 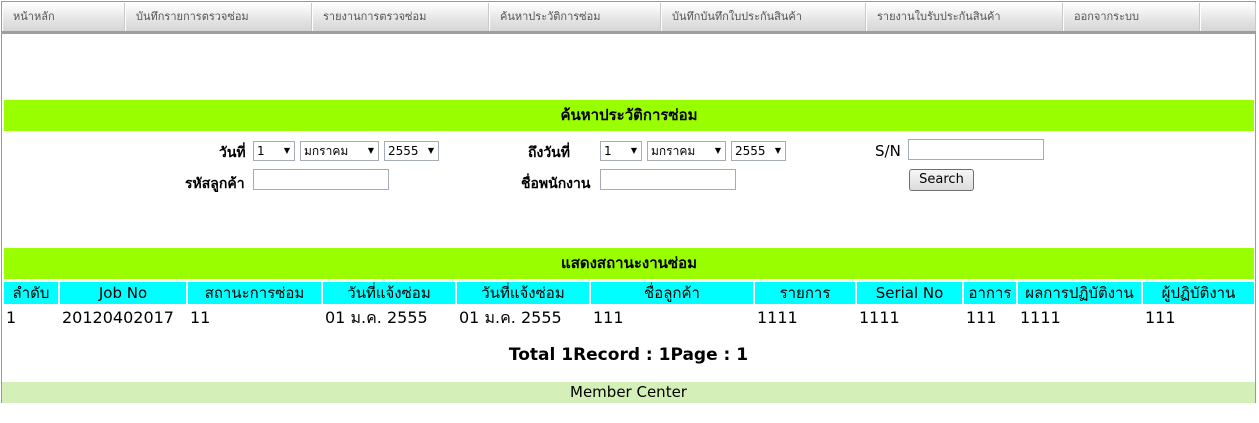 I want to click on employee-name-label: ชื่อพนักงาน, so click(x=556, y=184).